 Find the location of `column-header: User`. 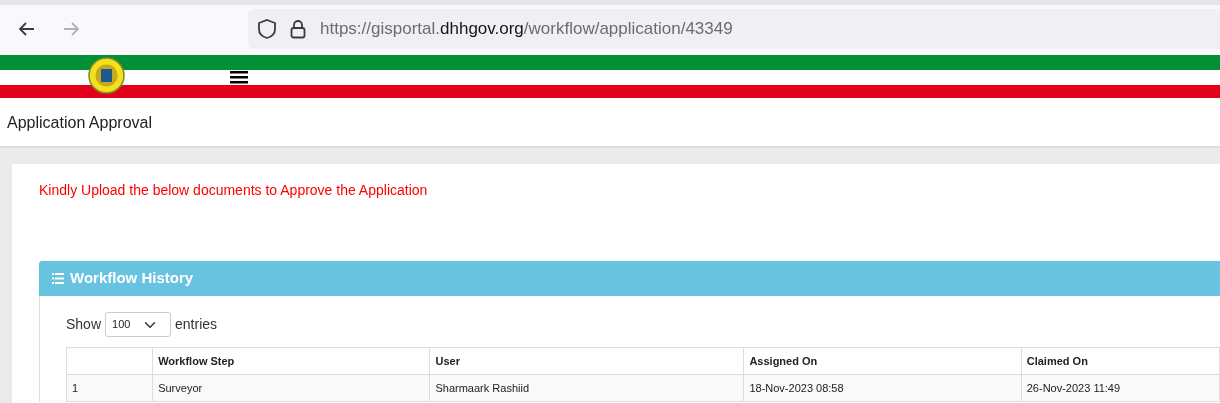

column-header: User is located at coordinates (586, 361).